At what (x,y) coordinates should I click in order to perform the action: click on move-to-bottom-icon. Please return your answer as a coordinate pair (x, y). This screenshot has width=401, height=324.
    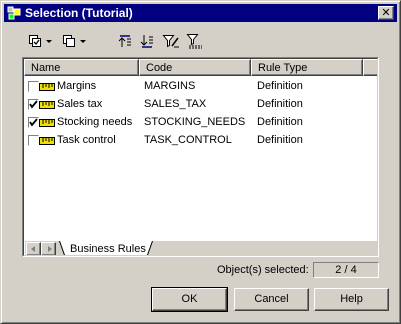
    Looking at the image, I should click on (146, 41).